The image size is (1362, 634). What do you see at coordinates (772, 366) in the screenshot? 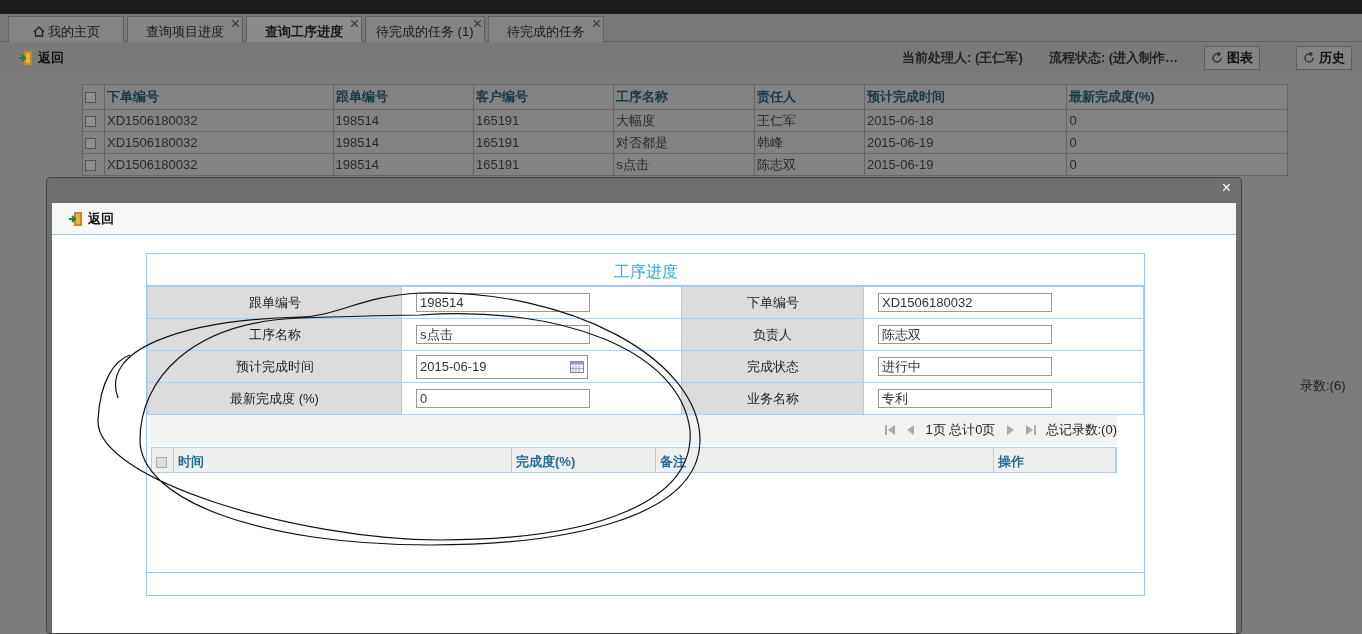
I see `field-label: 完成状态` at bounding box center [772, 366].